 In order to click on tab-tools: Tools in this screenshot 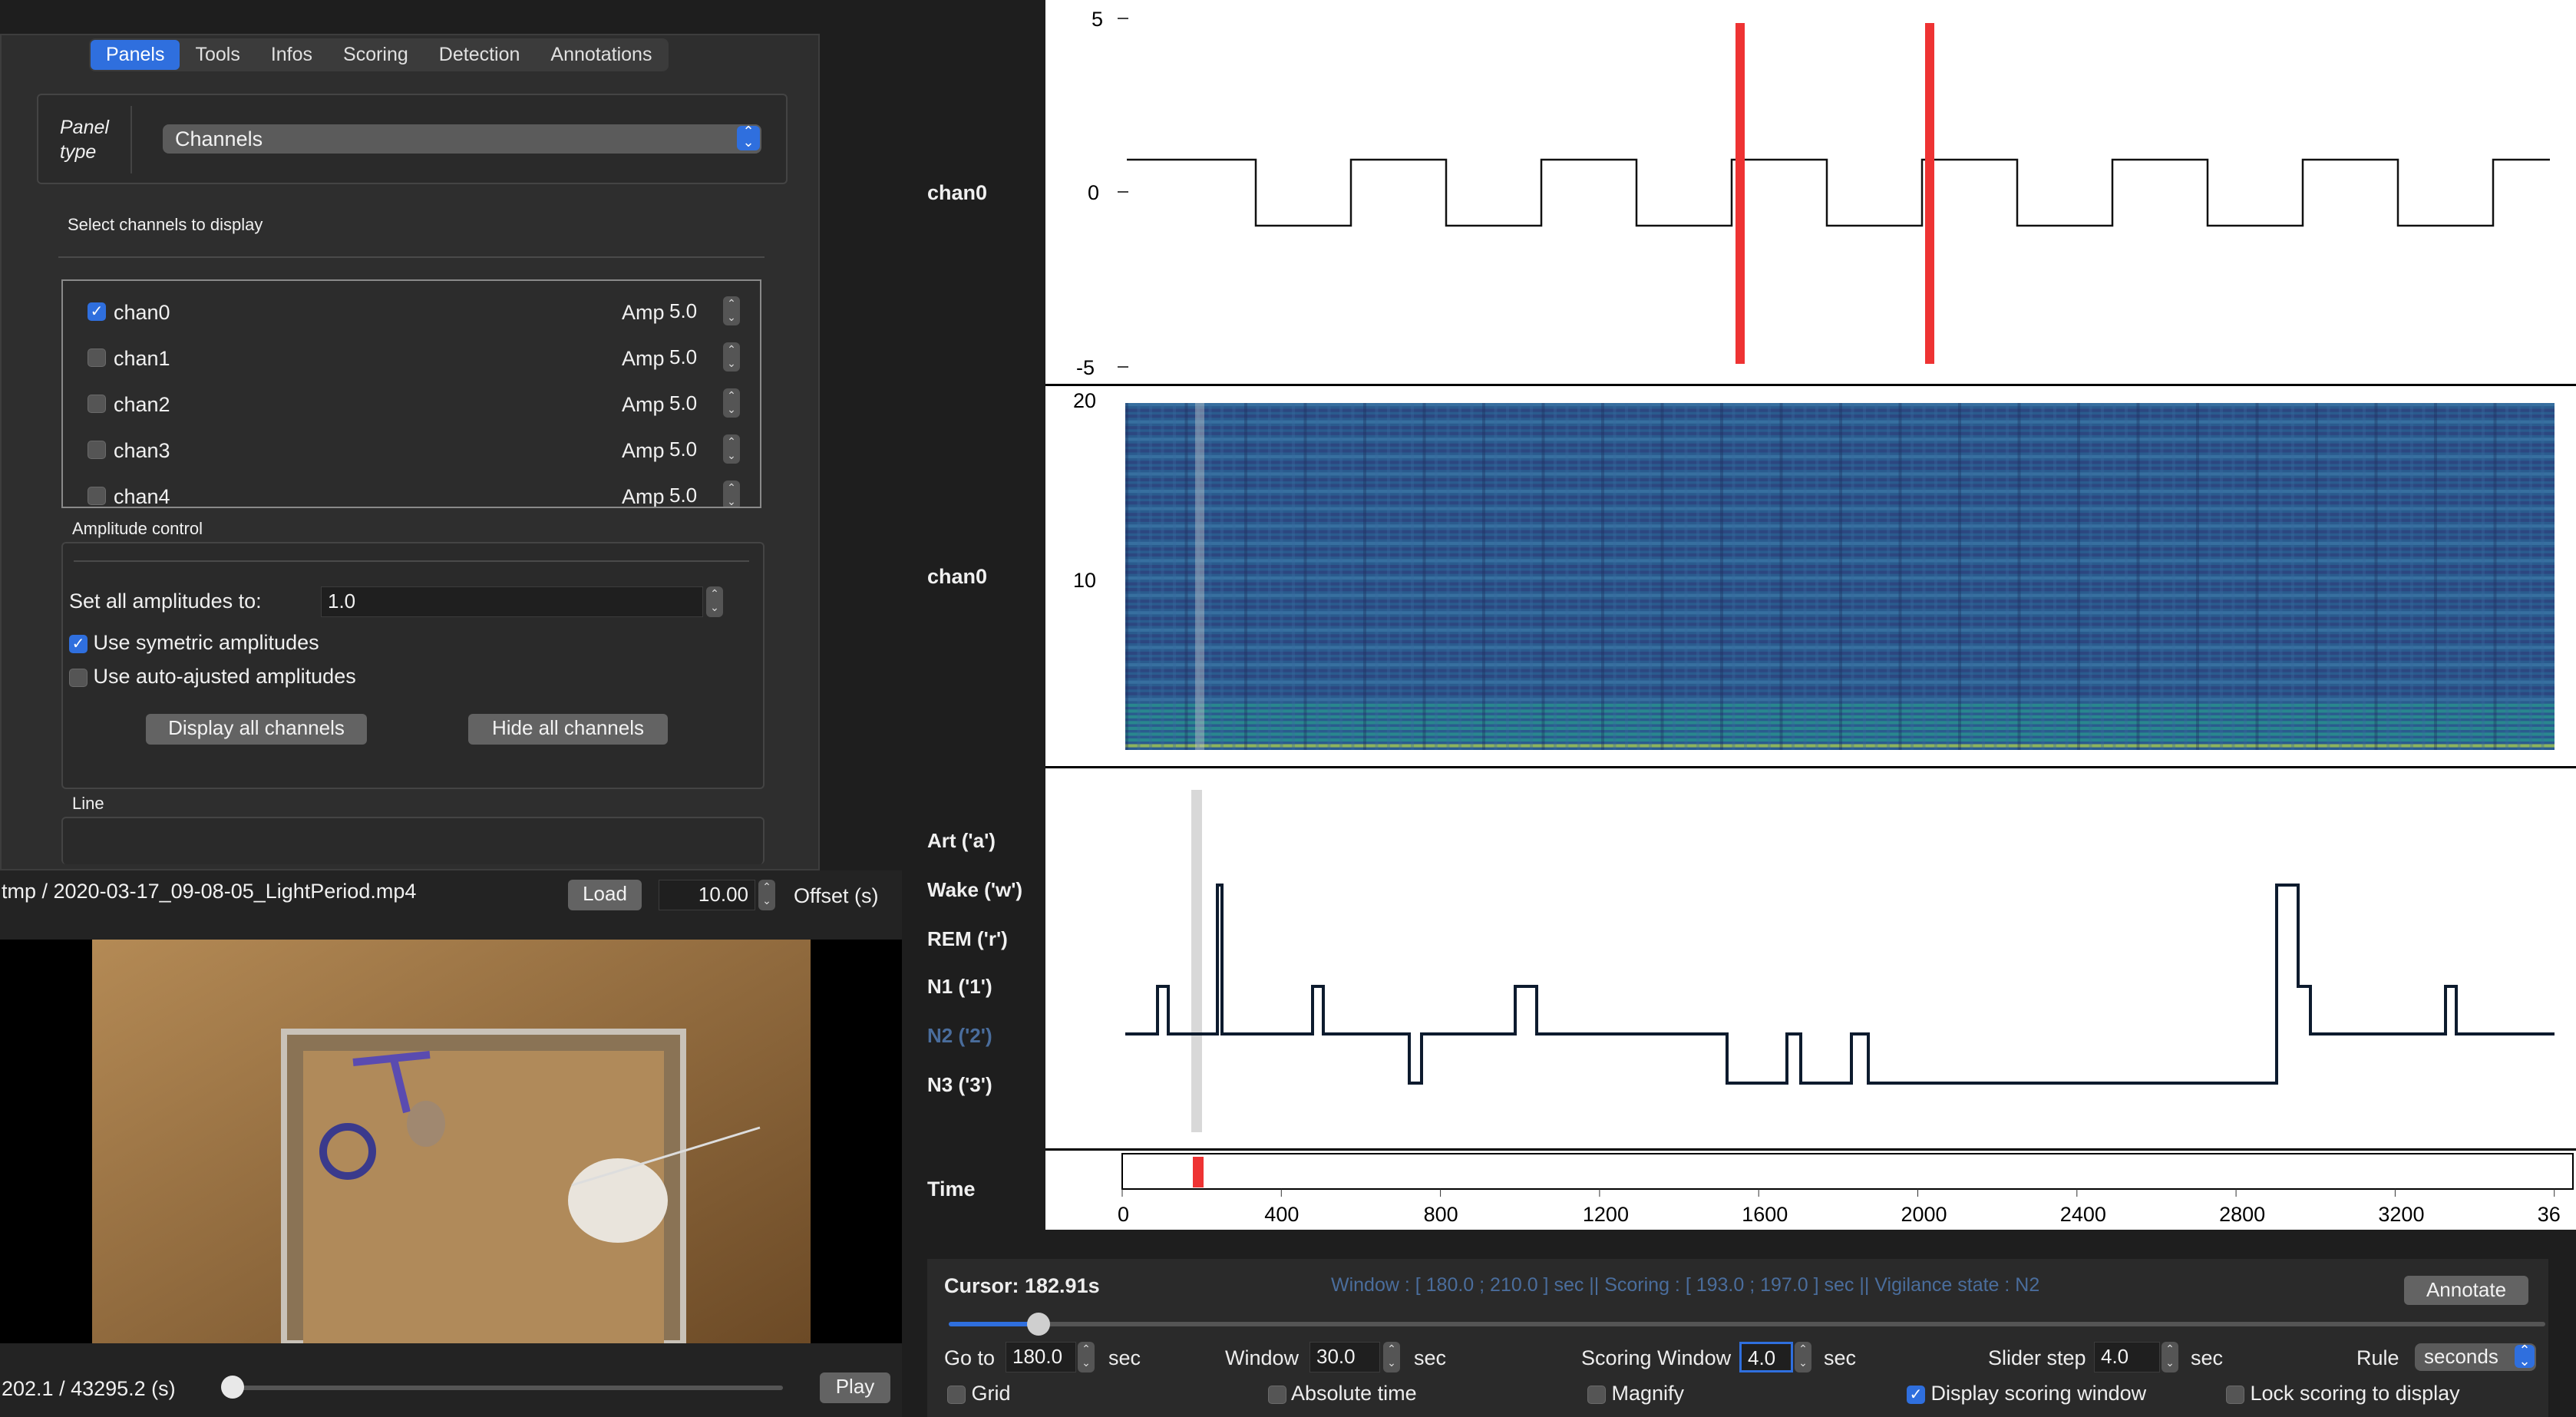, I will do `click(217, 55)`.